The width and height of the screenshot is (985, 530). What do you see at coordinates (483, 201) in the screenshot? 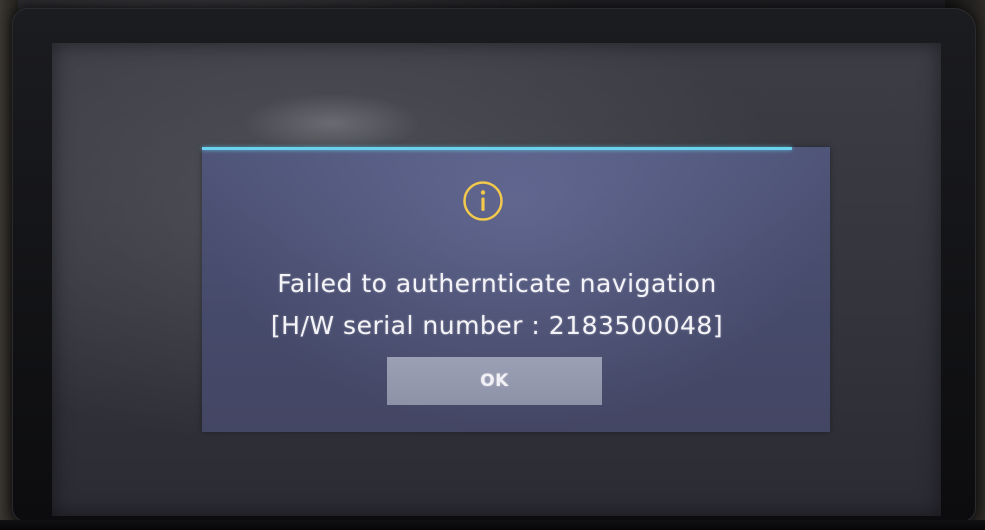
I see `info-icon` at bounding box center [483, 201].